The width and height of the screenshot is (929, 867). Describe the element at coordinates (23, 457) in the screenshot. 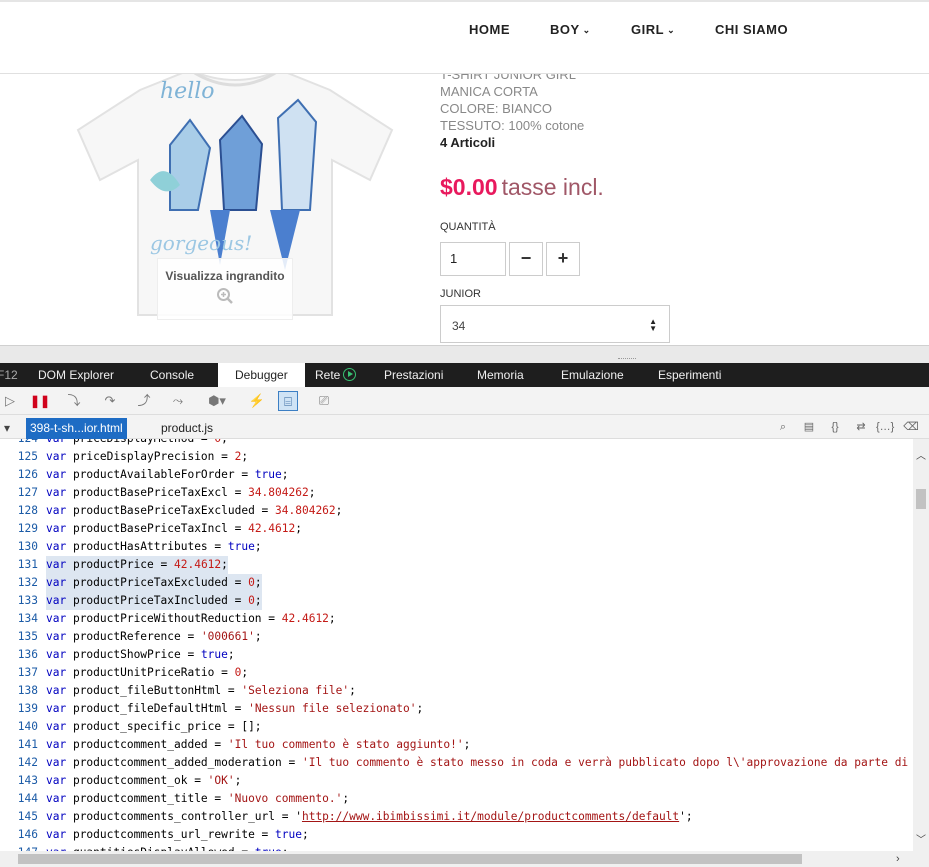

I see `line-number: 125` at that location.